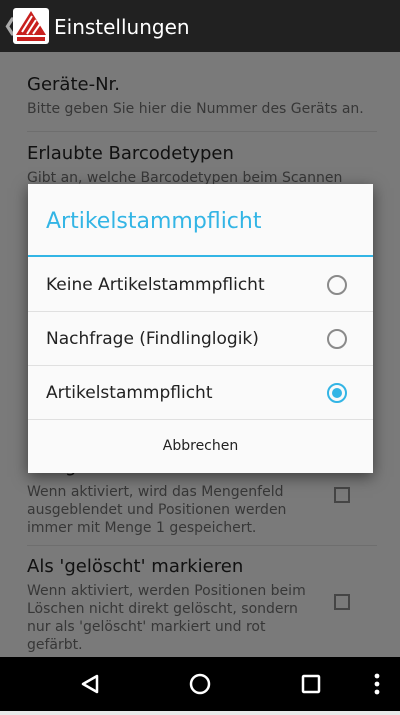 This screenshot has height=715, width=400. I want to click on cancel-button-label: Abbrechen, so click(200, 446).